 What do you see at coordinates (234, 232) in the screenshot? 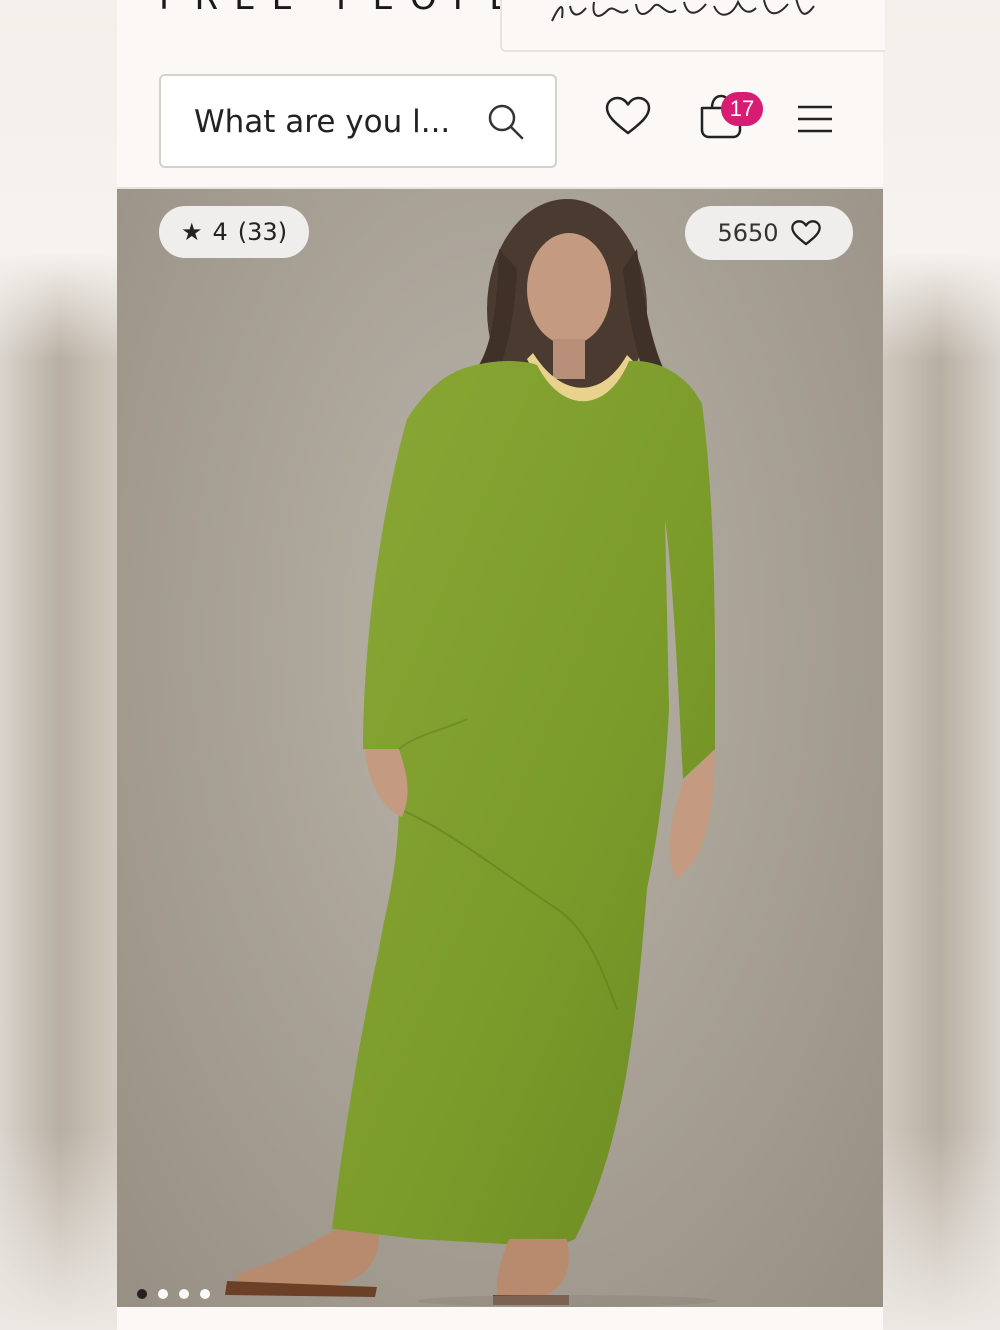
I see `rating-badge: ★ 4 (33)` at bounding box center [234, 232].